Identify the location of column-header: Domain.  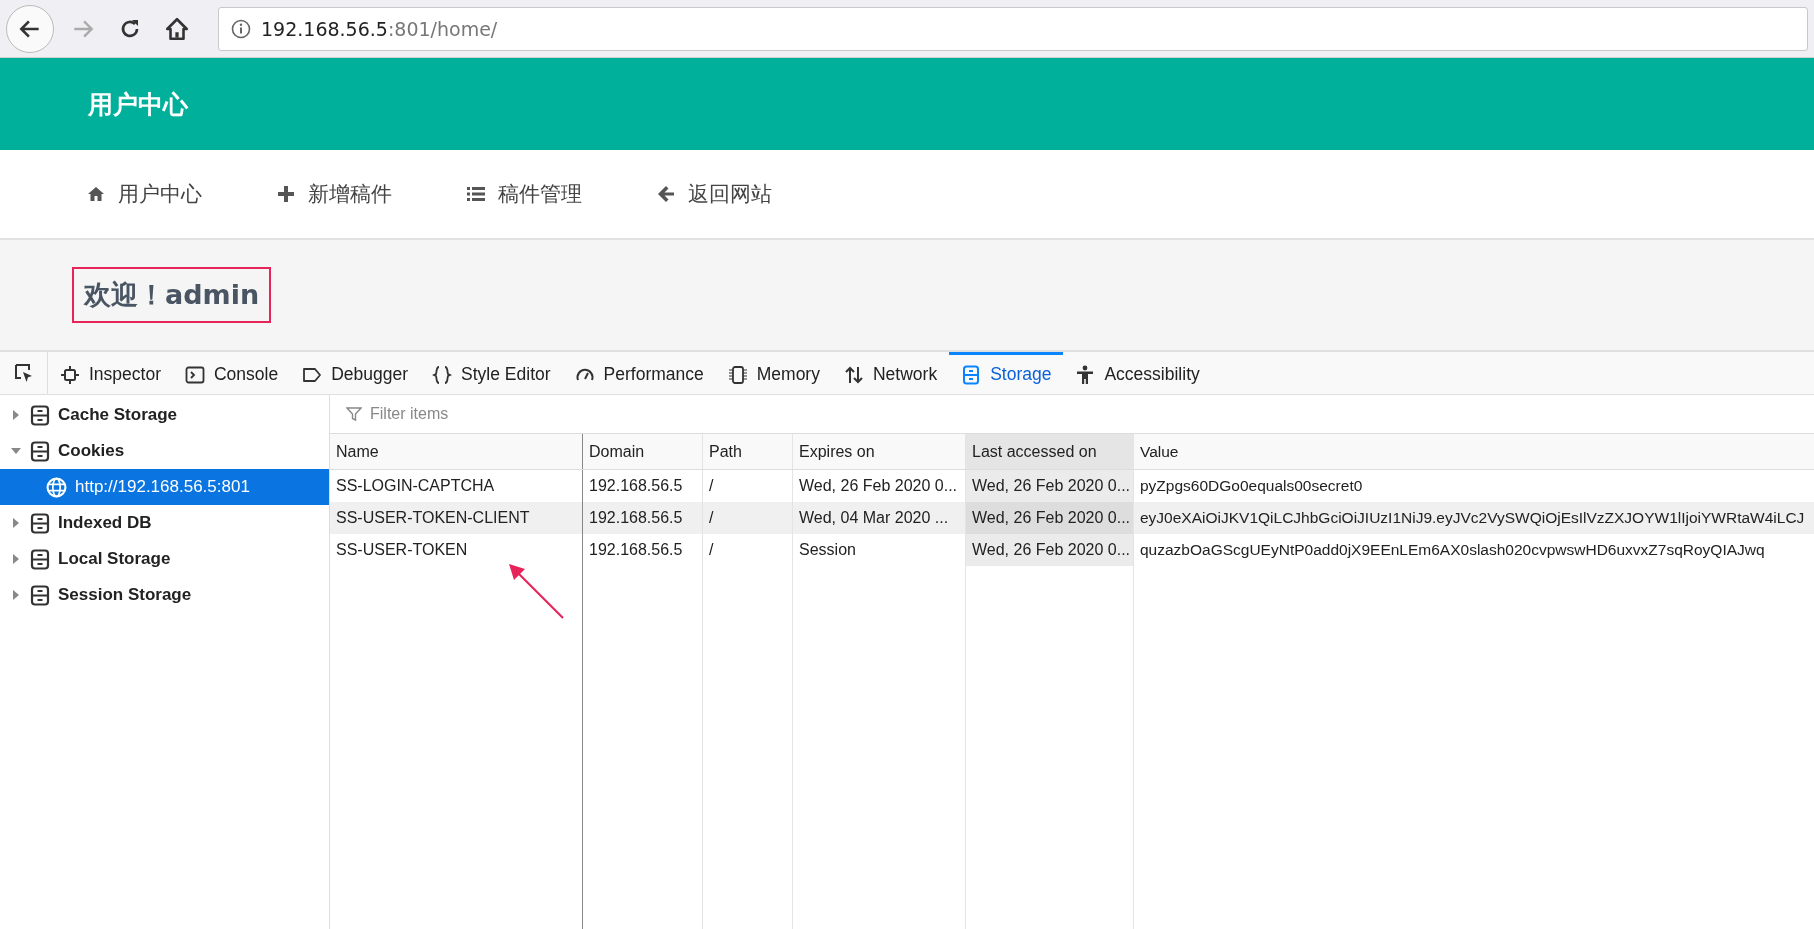
(643, 451).